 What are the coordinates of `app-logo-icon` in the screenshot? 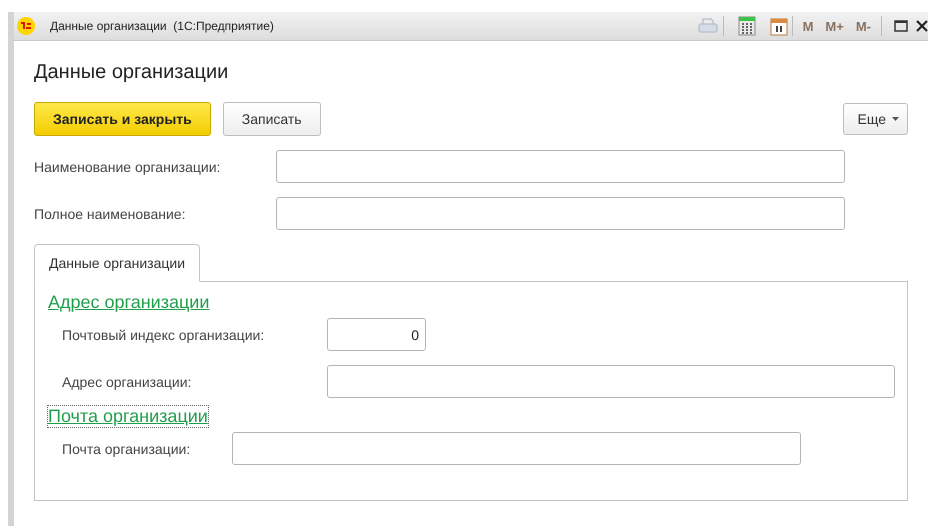 It's located at (26, 26).